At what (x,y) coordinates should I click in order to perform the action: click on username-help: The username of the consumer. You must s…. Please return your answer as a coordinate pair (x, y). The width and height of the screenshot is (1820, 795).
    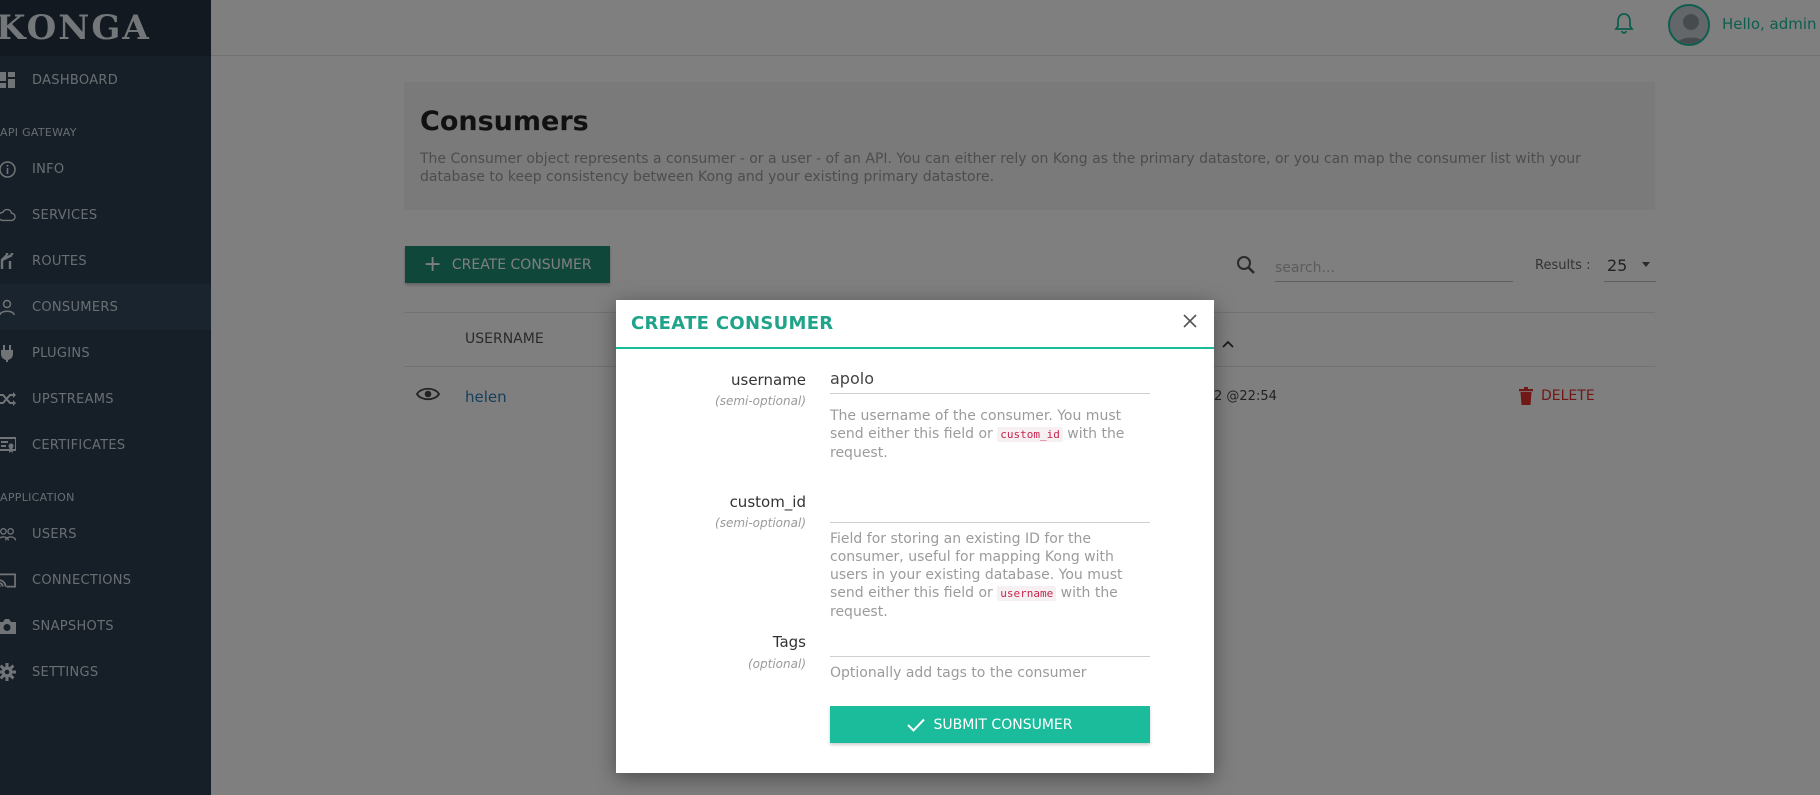
    Looking at the image, I should click on (977, 434).